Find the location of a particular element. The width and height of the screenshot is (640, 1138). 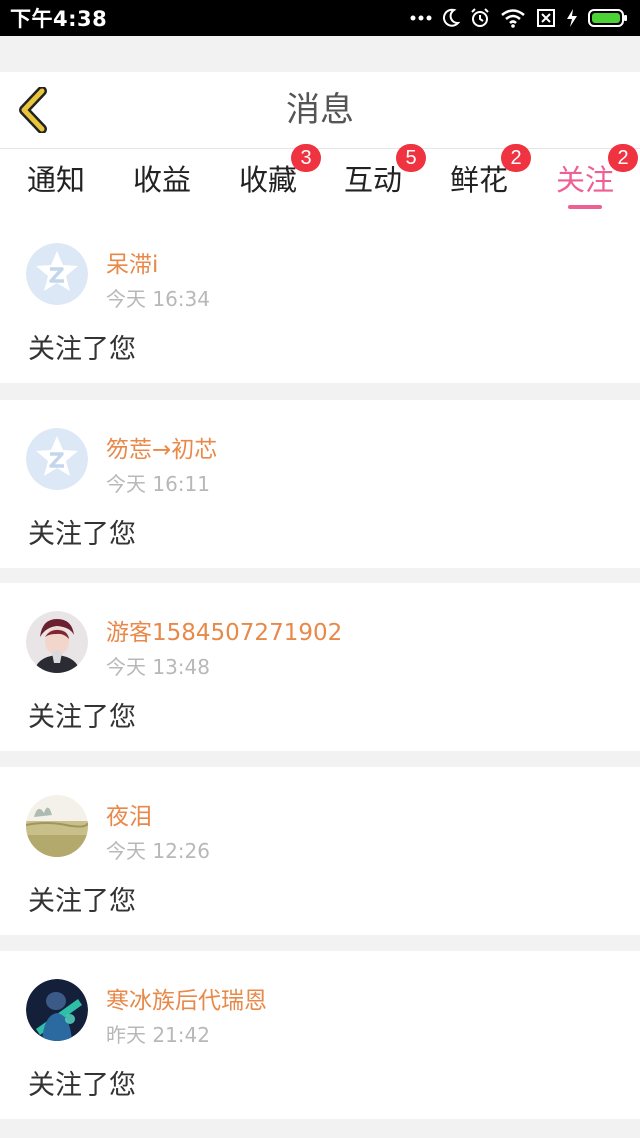

landscape-photo-avatar is located at coordinates (57, 826).